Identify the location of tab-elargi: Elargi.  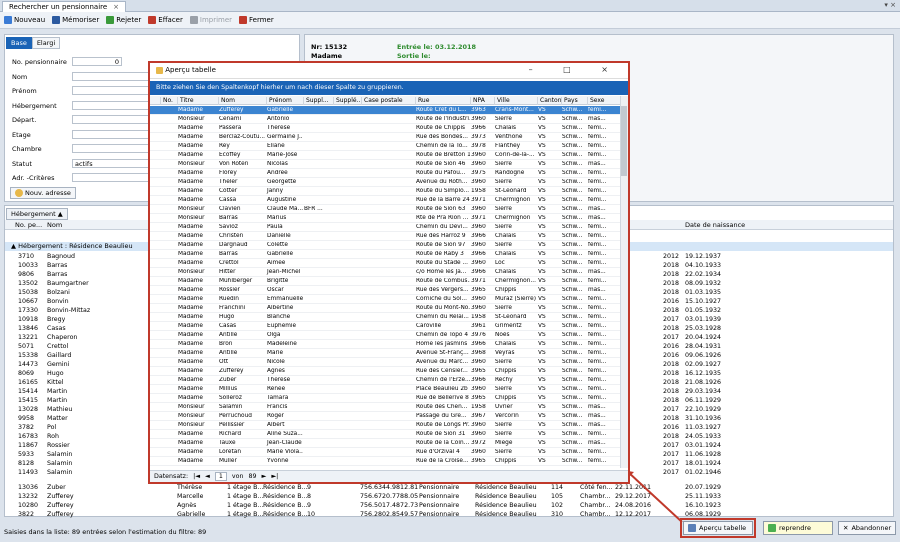
(46, 43).